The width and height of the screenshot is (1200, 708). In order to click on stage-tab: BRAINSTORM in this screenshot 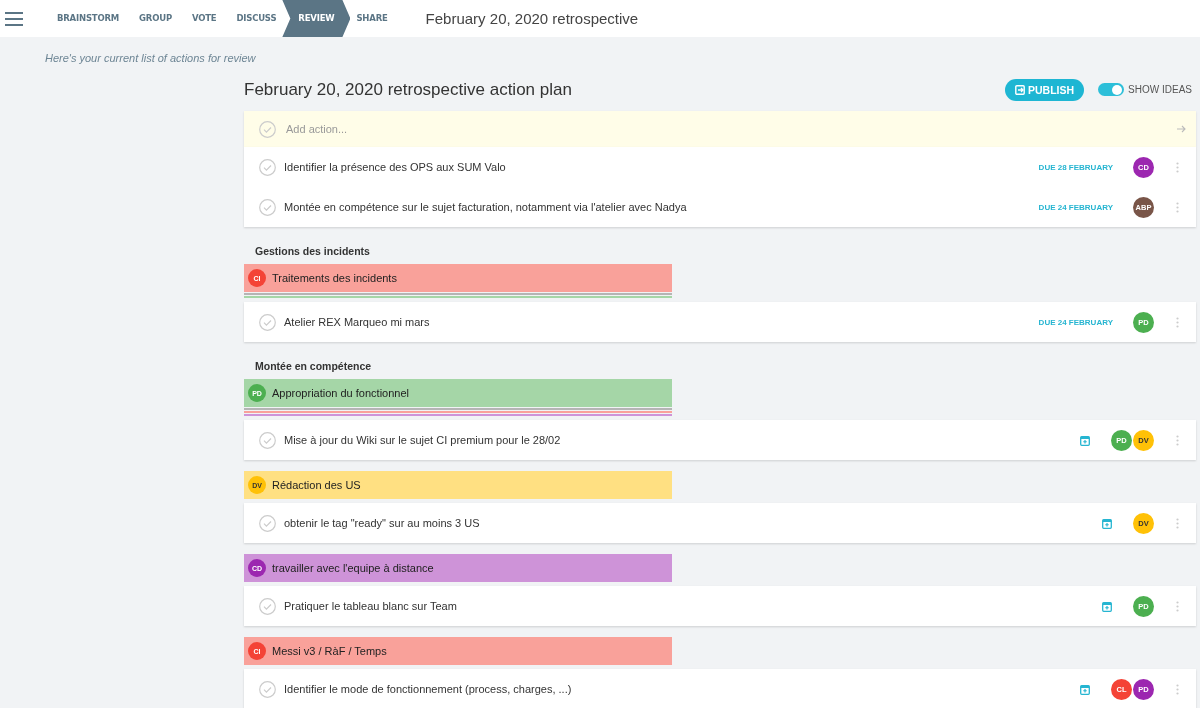, I will do `click(88, 18)`.